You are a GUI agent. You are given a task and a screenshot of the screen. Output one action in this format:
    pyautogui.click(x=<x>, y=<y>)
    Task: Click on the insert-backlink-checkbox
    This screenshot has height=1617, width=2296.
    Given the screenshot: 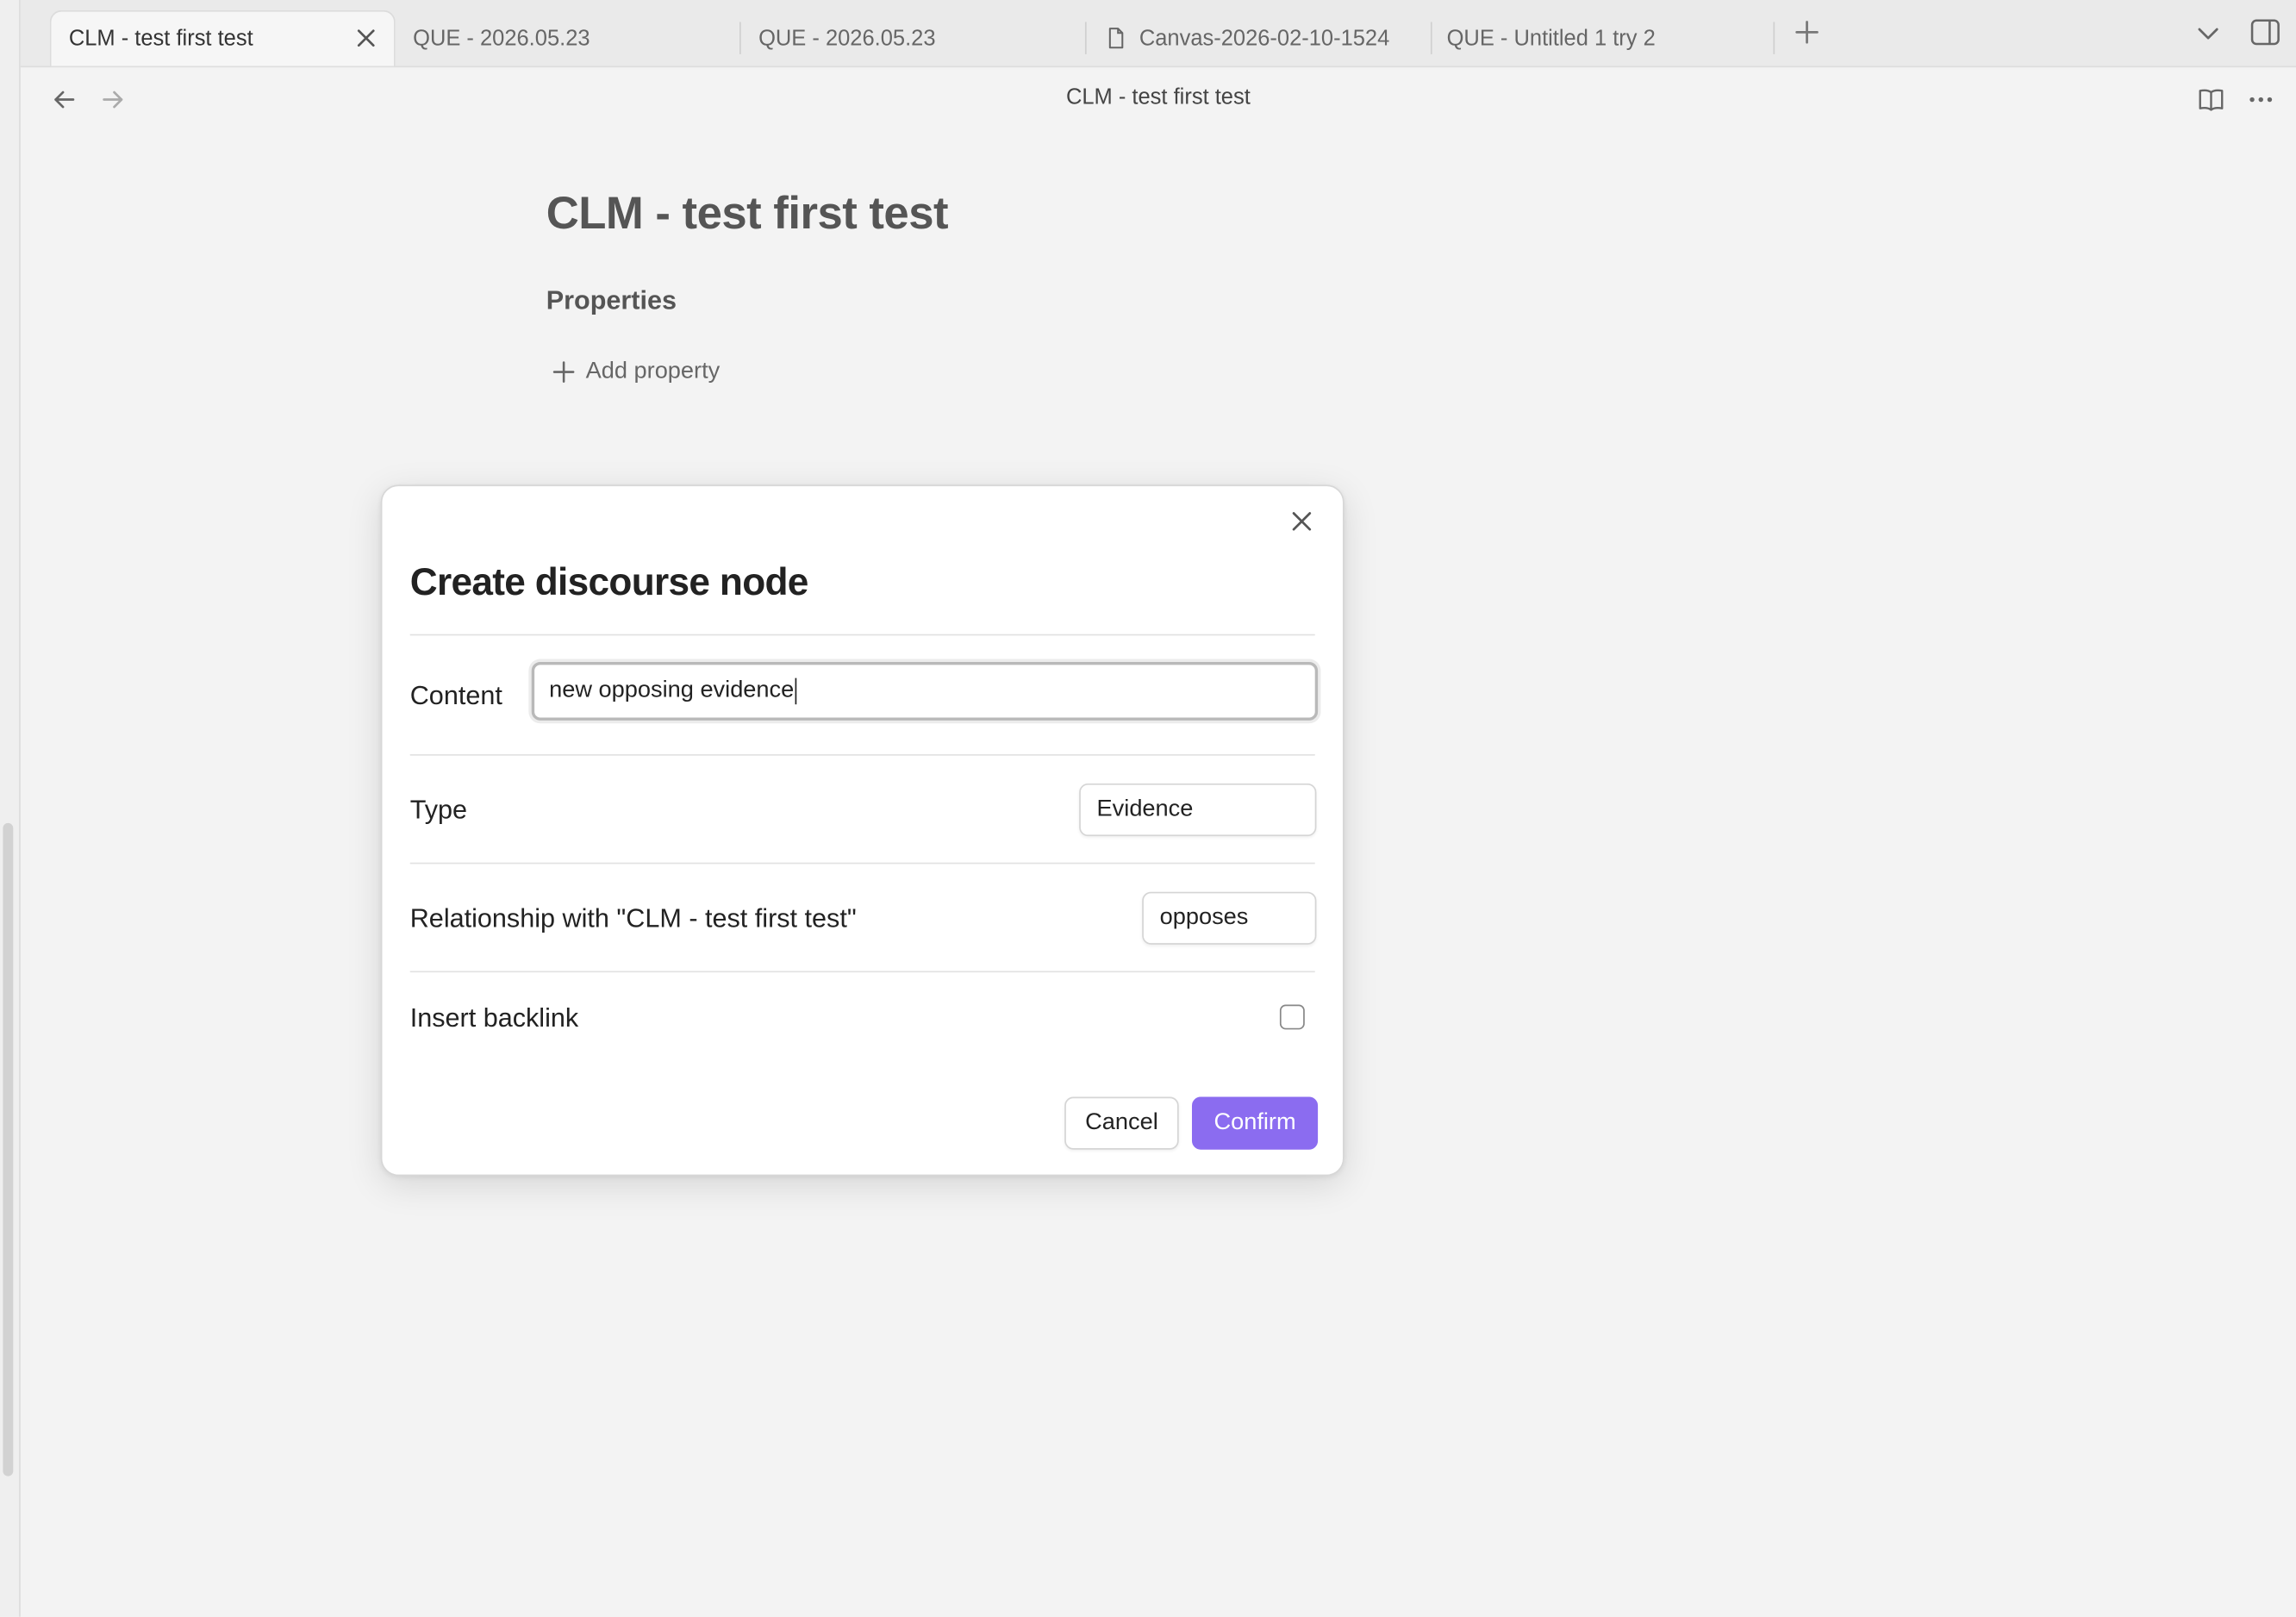 What is the action you would take?
    pyautogui.click(x=1292, y=1017)
    